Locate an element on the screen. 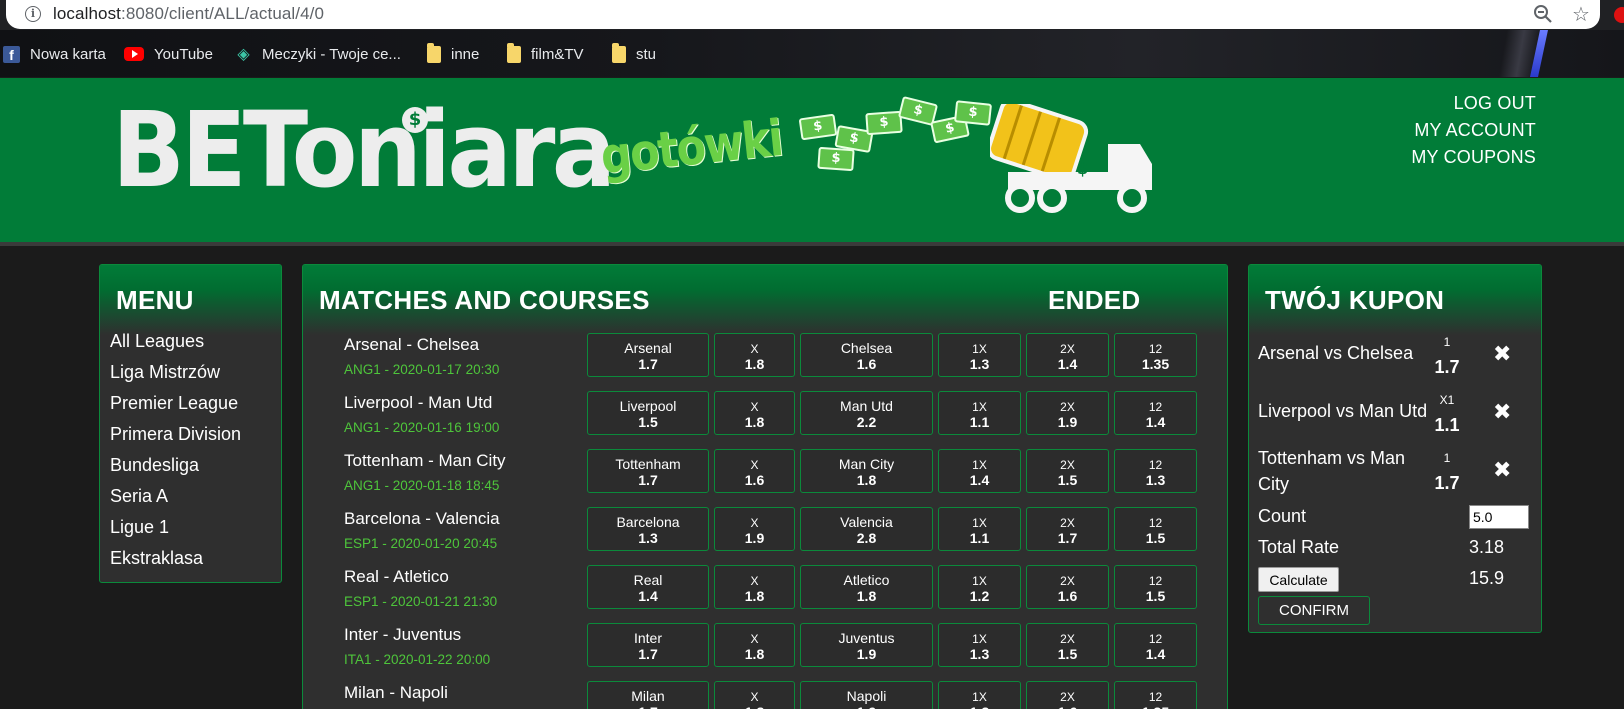  odd-value: 1.7 is located at coordinates (648, 480).